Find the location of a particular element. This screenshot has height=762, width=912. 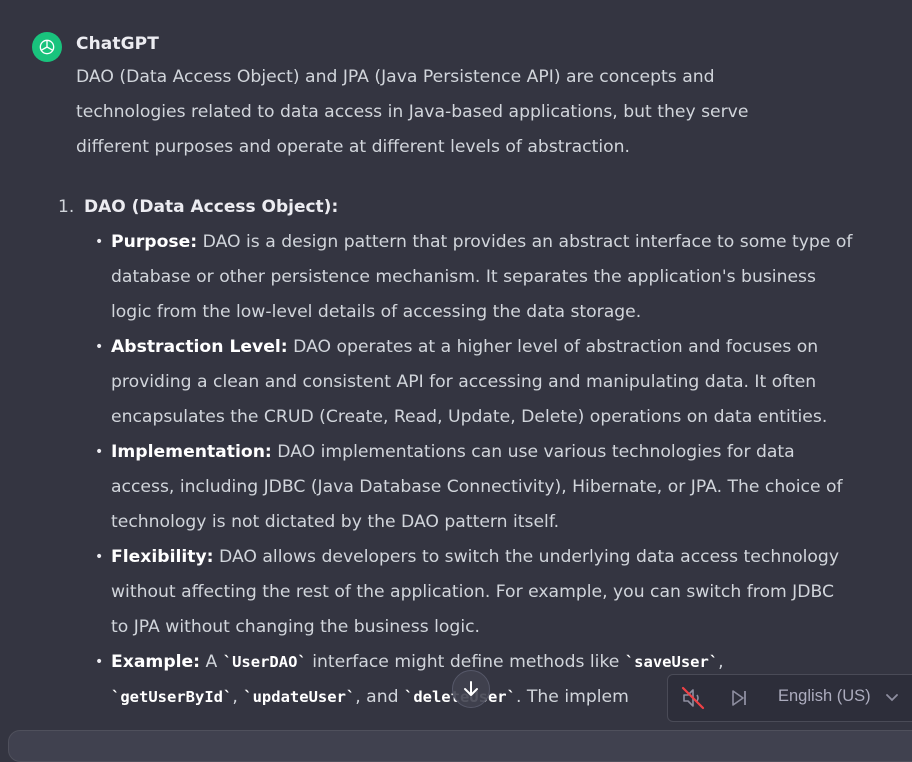

arrow-down-icon is located at coordinates (471, 688).